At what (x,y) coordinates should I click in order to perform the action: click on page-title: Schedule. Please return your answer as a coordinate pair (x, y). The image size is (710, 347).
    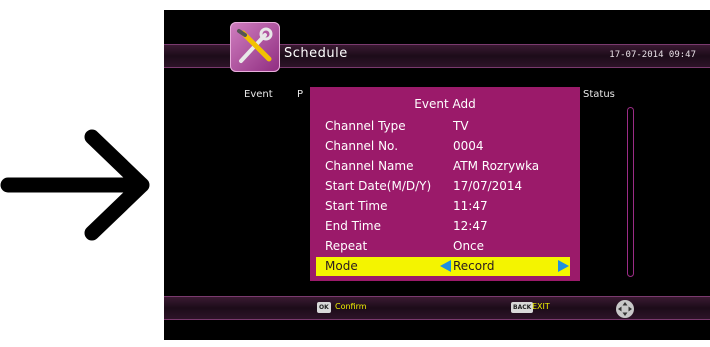
    Looking at the image, I should click on (316, 53).